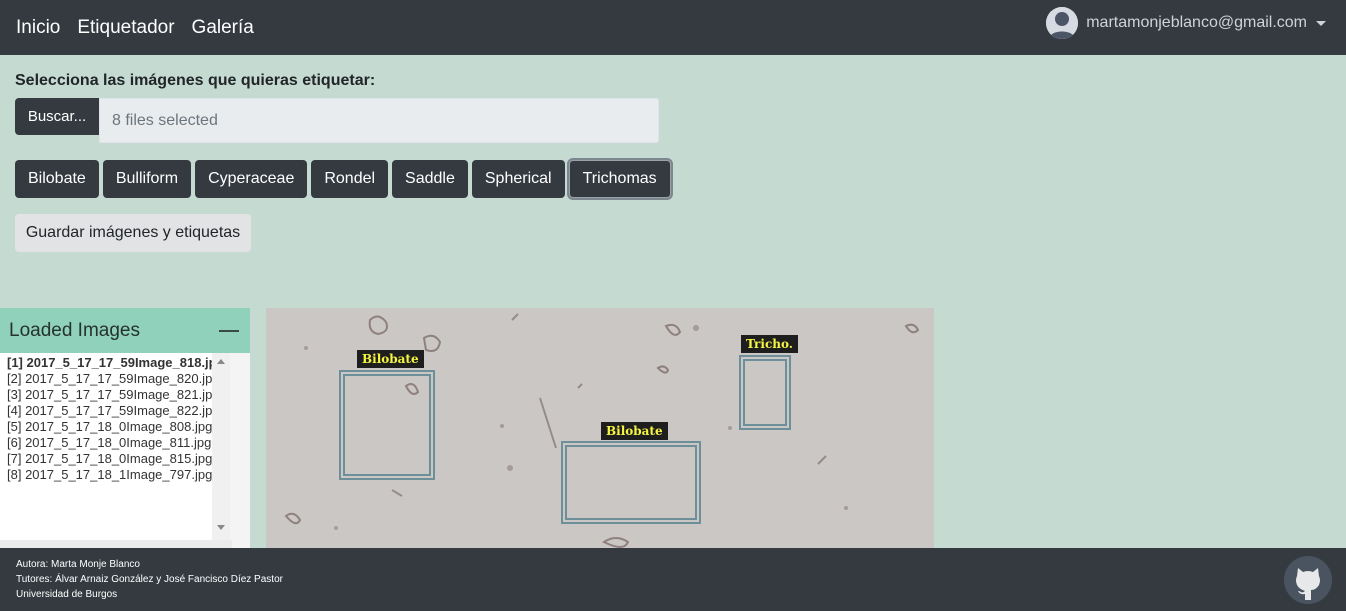 This screenshot has height=611, width=1346. I want to click on github-icon, so click(1308, 580).